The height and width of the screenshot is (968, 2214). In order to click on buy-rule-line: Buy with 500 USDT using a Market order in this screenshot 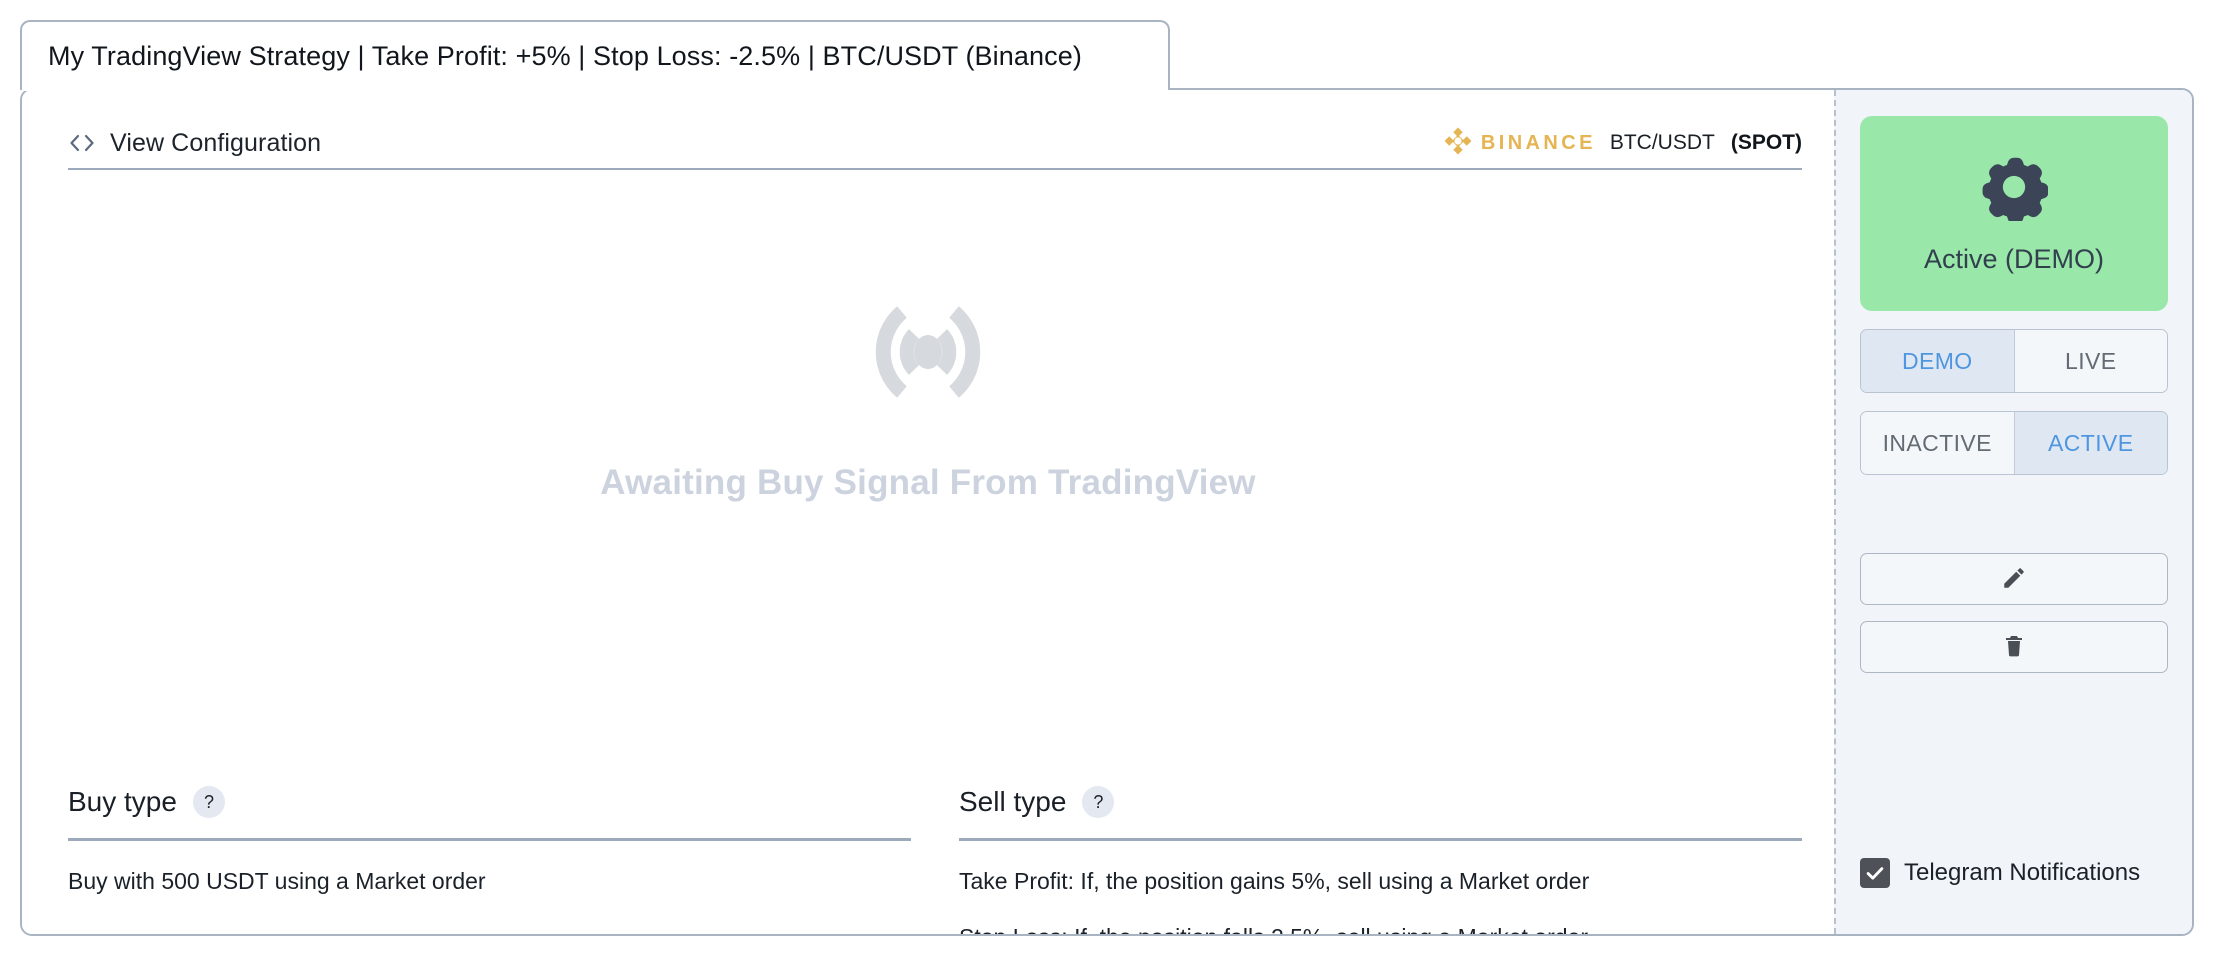, I will do `click(277, 881)`.